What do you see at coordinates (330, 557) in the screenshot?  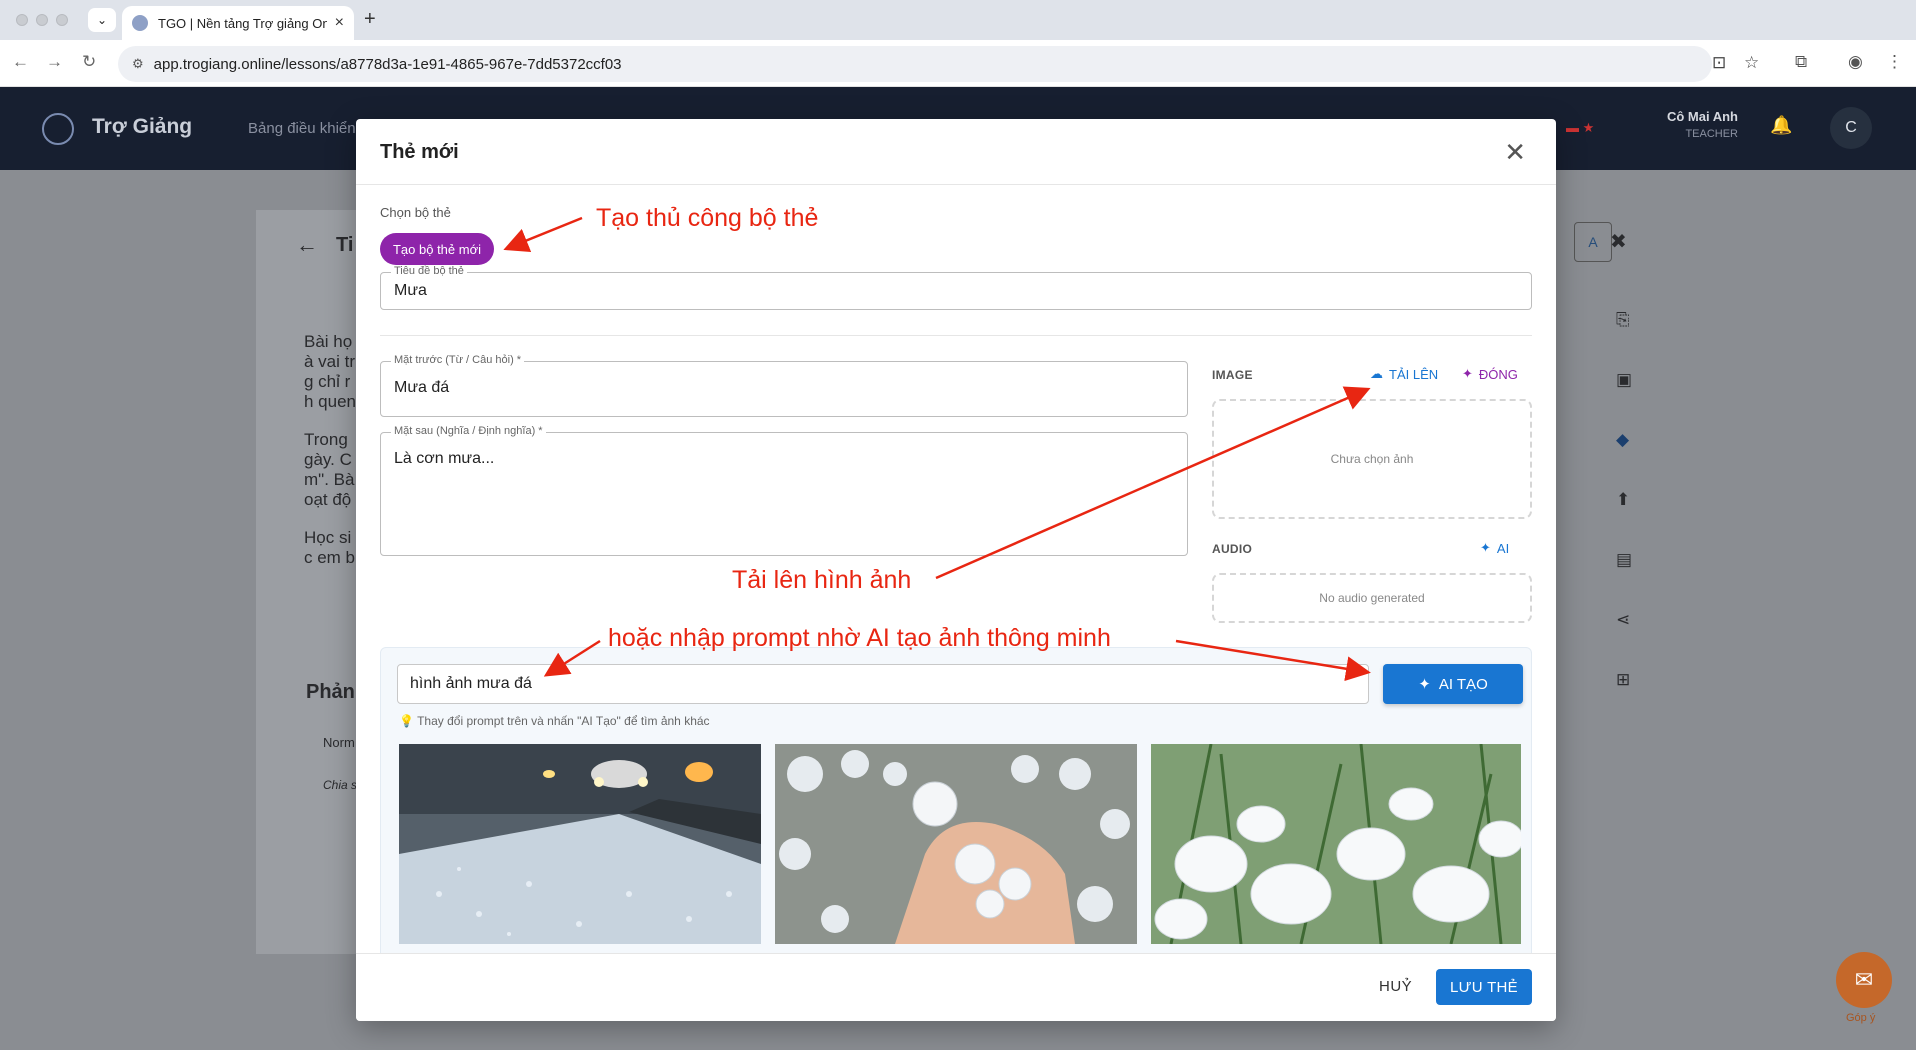 I see `para-line: c em b` at bounding box center [330, 557].